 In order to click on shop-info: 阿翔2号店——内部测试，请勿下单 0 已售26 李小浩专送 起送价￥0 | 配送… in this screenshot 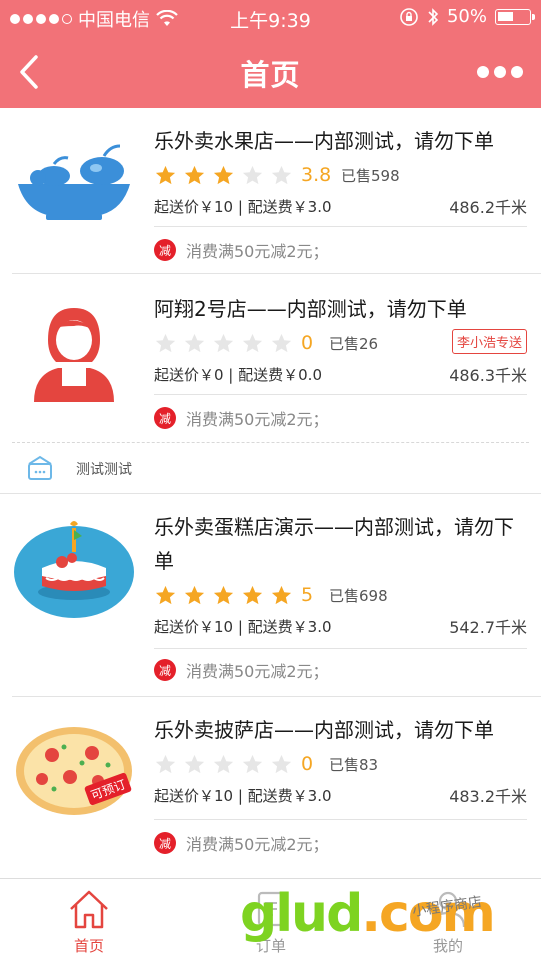, I will do `click(340, 340)`.